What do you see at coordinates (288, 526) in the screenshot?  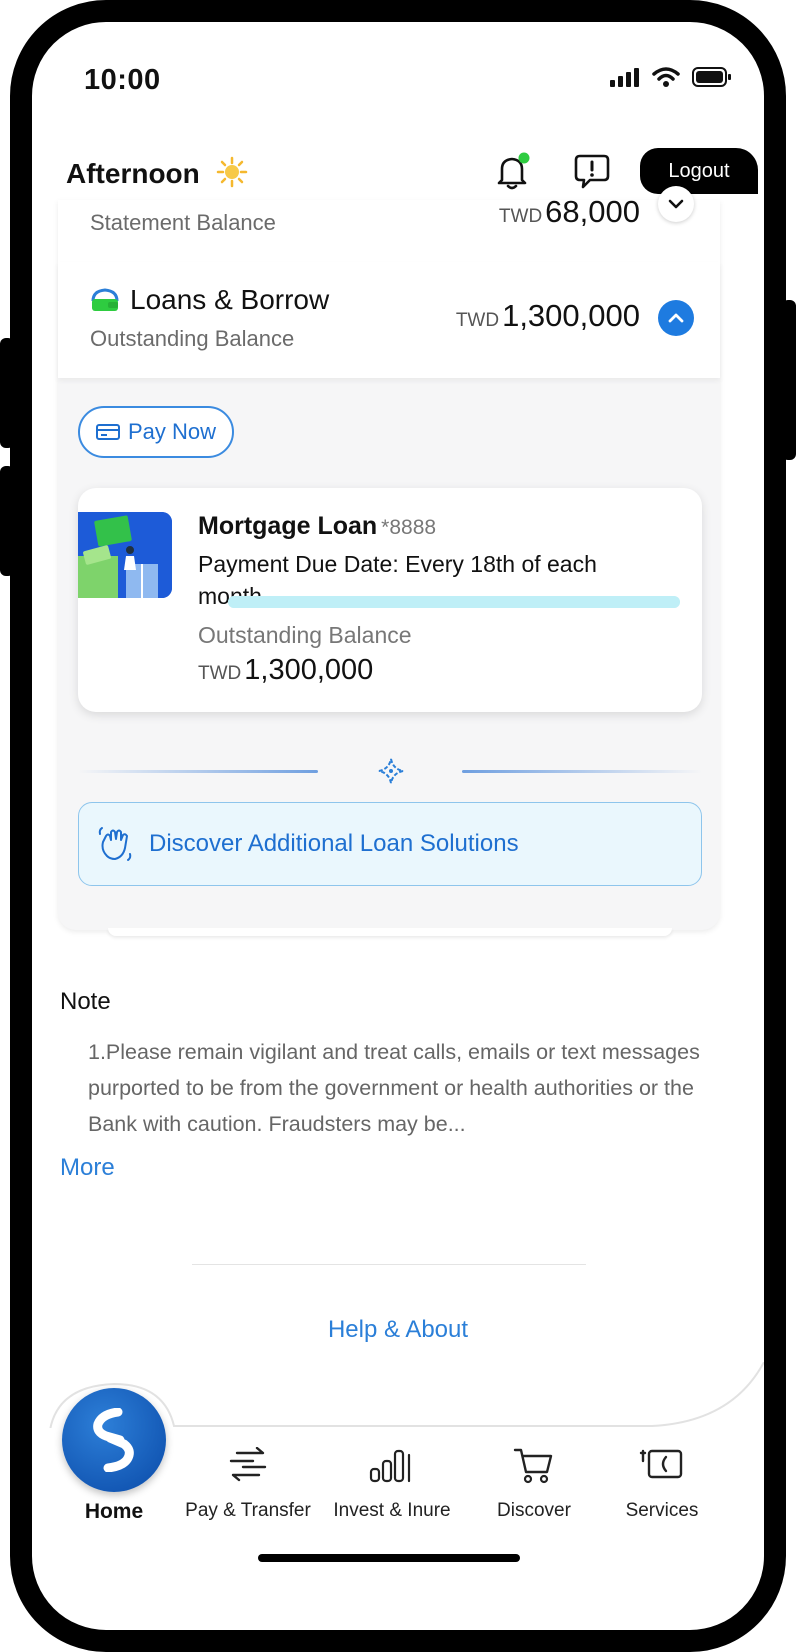 I see `loan-name-text: Mortgage Loan` at bounding box center [288, 526].